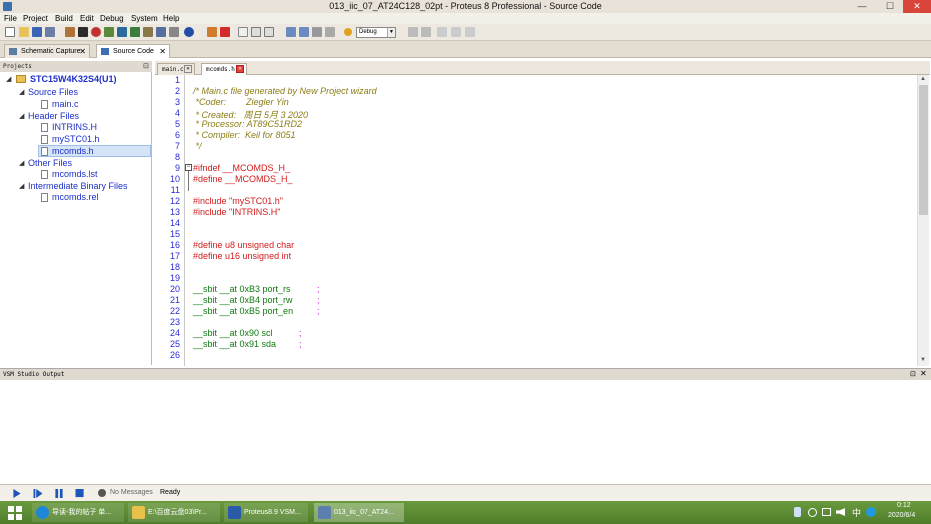 The image size is (931, 524). I want to click on app-tray-icon, so click(871, 512).